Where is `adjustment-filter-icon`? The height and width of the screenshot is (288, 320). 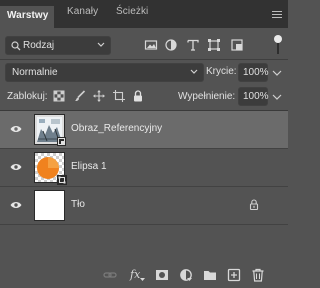 adjustment-filter-icon is located at coordinates (171, 45).